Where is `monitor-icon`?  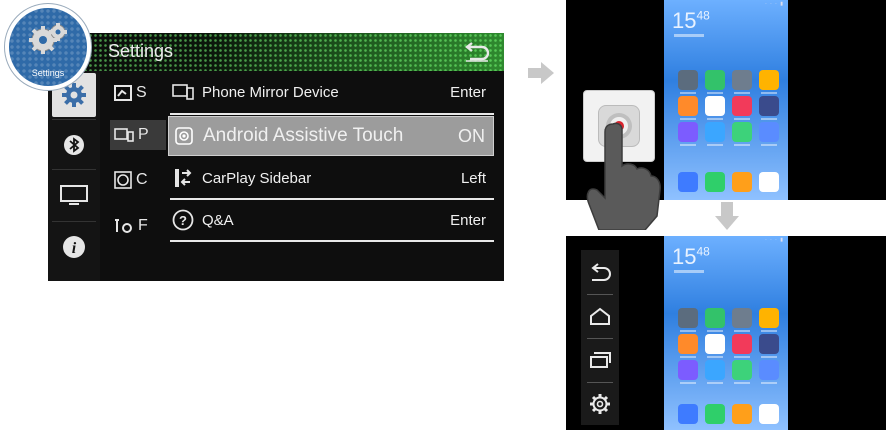
monitor-icon is located at coordinates (74, 195).